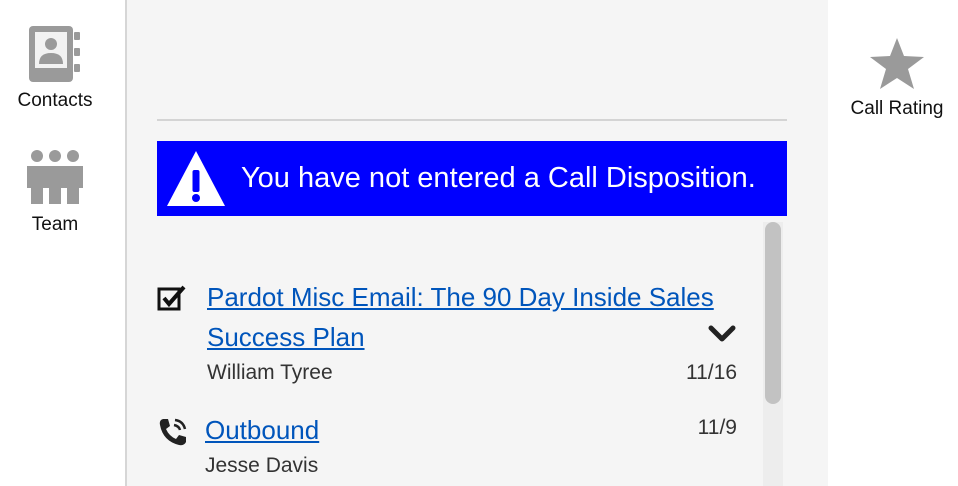 This screenshot has width=958, height=486. What do you see at coordinates (897, 63) in the screenshot?
I see `star-icon` at bounding box center [897, 63].